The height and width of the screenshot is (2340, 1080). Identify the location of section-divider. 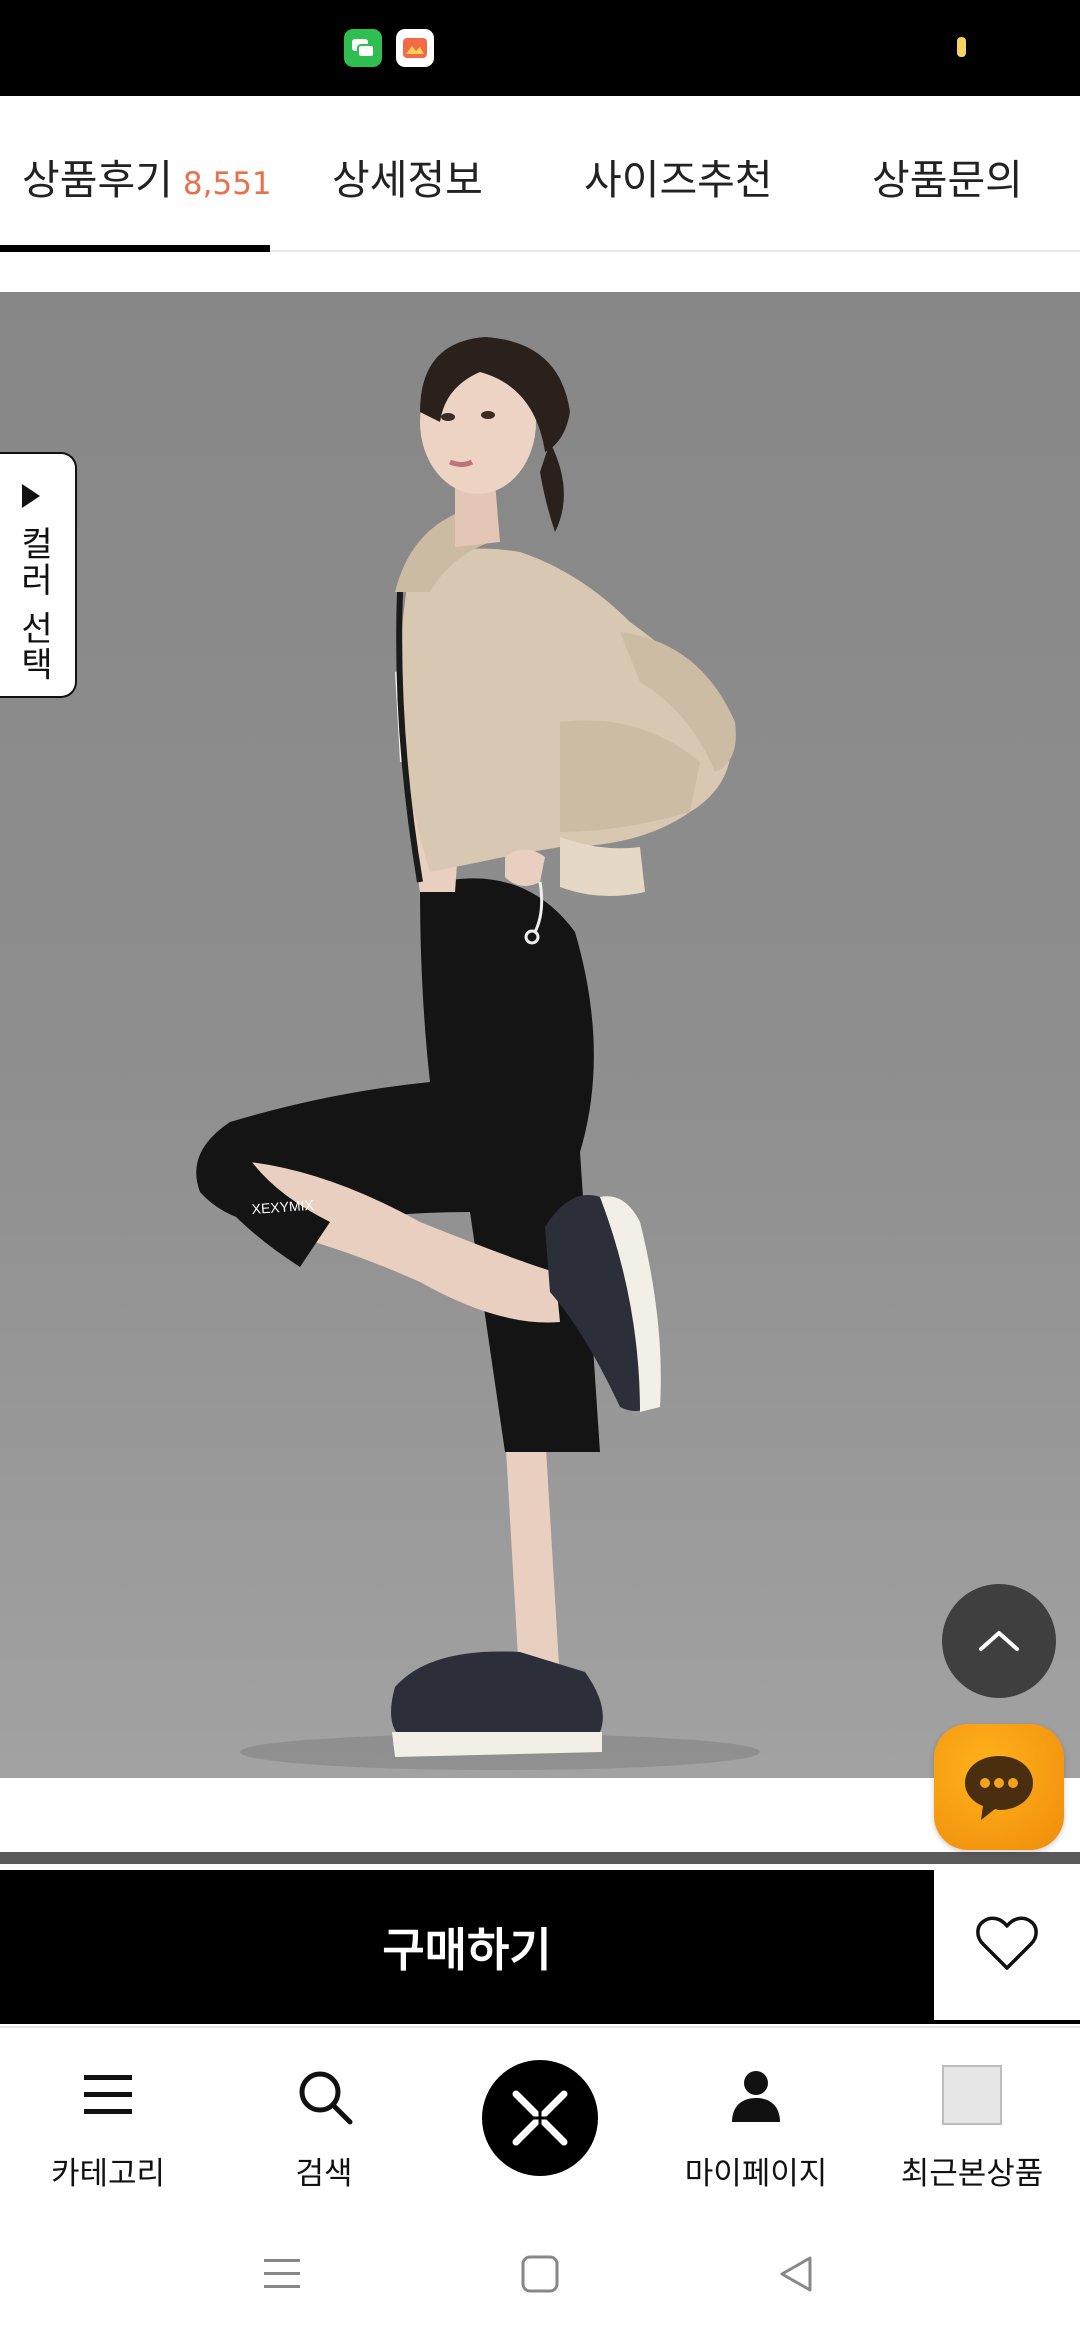
(540, 1858).